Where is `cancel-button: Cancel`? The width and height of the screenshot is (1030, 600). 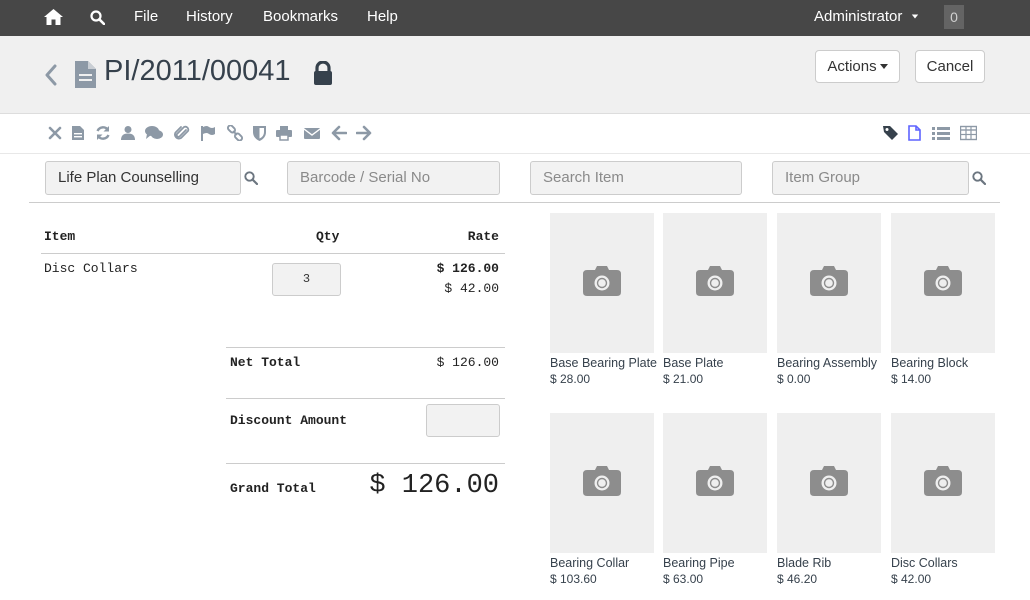 cancel-button: Cancel is located at coordinates (950, 66).